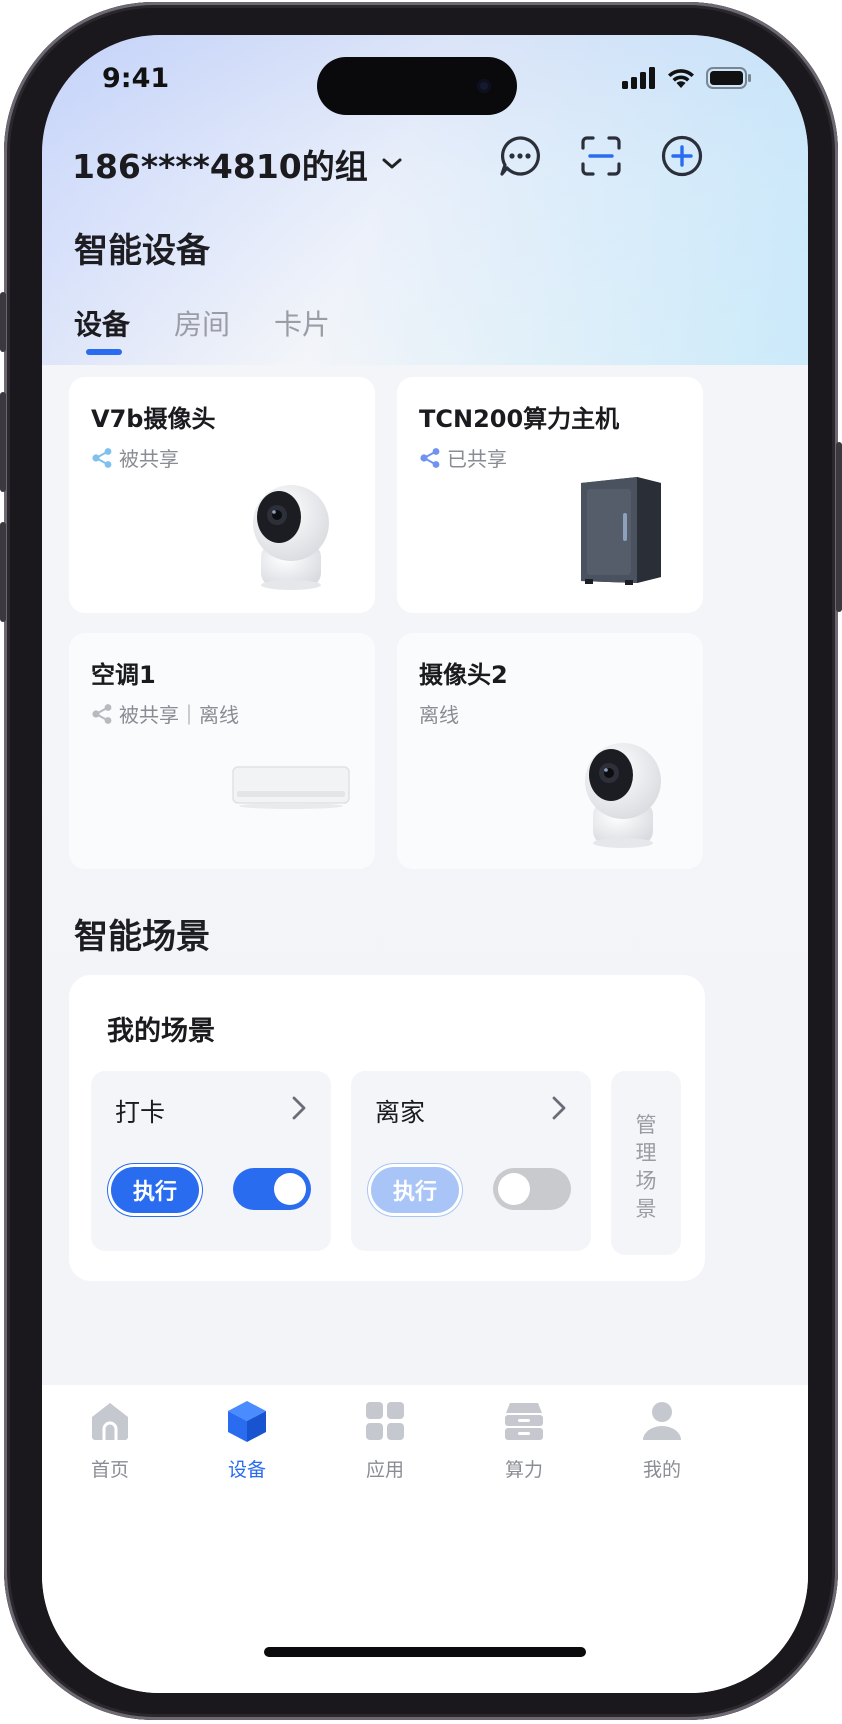  I want to click on device-name: 摄像头2, so click(463, 675).